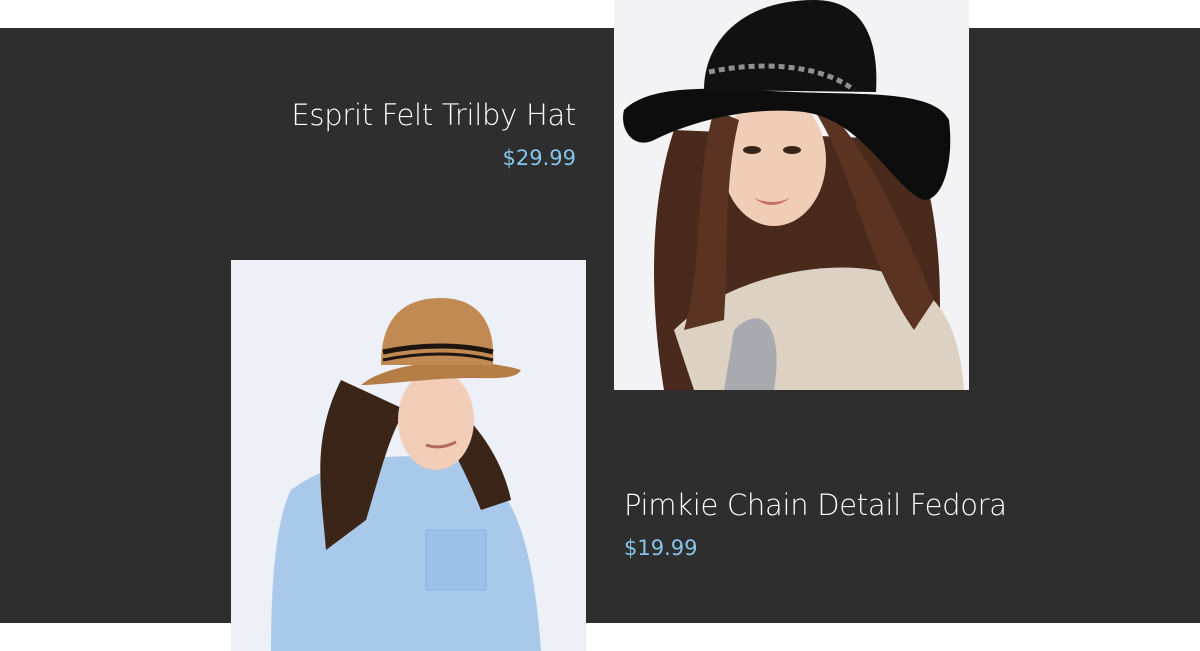 The width and height of the screenshot is (1200, 651). Describe the element at coordinates (661, 548) in the screenshot. I see `product-price-pimkie: $19.99` at that location.